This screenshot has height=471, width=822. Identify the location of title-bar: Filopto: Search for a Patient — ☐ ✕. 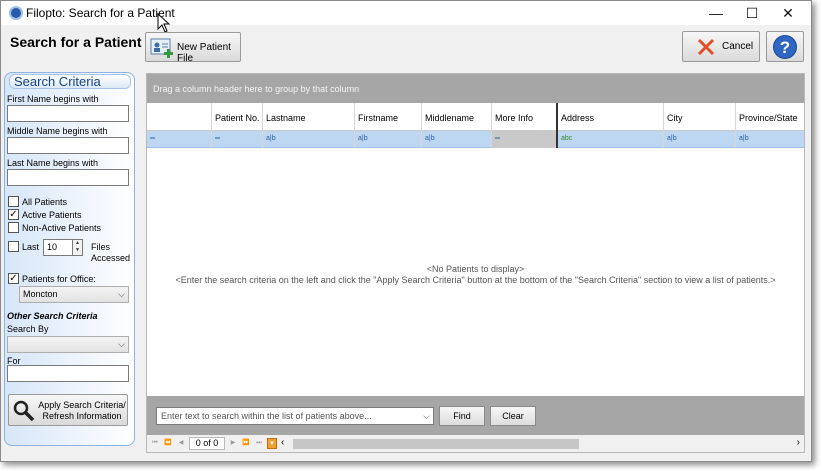
(406, 13).